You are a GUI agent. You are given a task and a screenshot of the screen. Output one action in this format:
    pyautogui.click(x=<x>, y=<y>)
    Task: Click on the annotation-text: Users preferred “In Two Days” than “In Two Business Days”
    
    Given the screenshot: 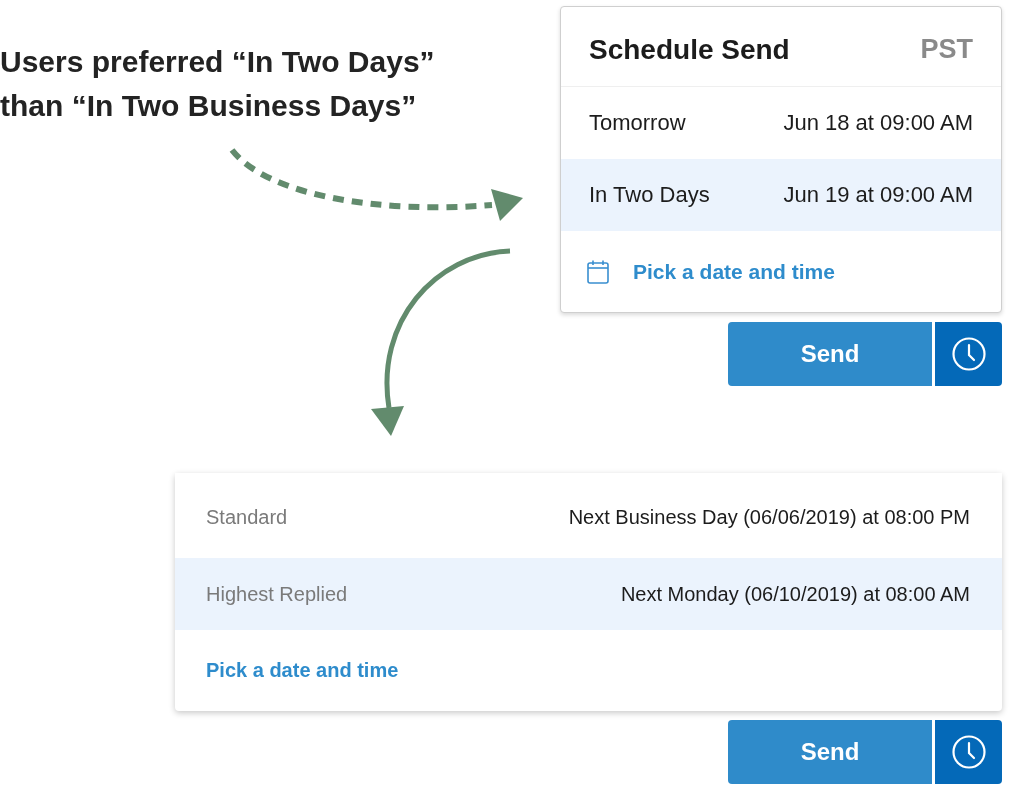 What is the action you would take?
    pyautogui.click(x=217, y=84)
    